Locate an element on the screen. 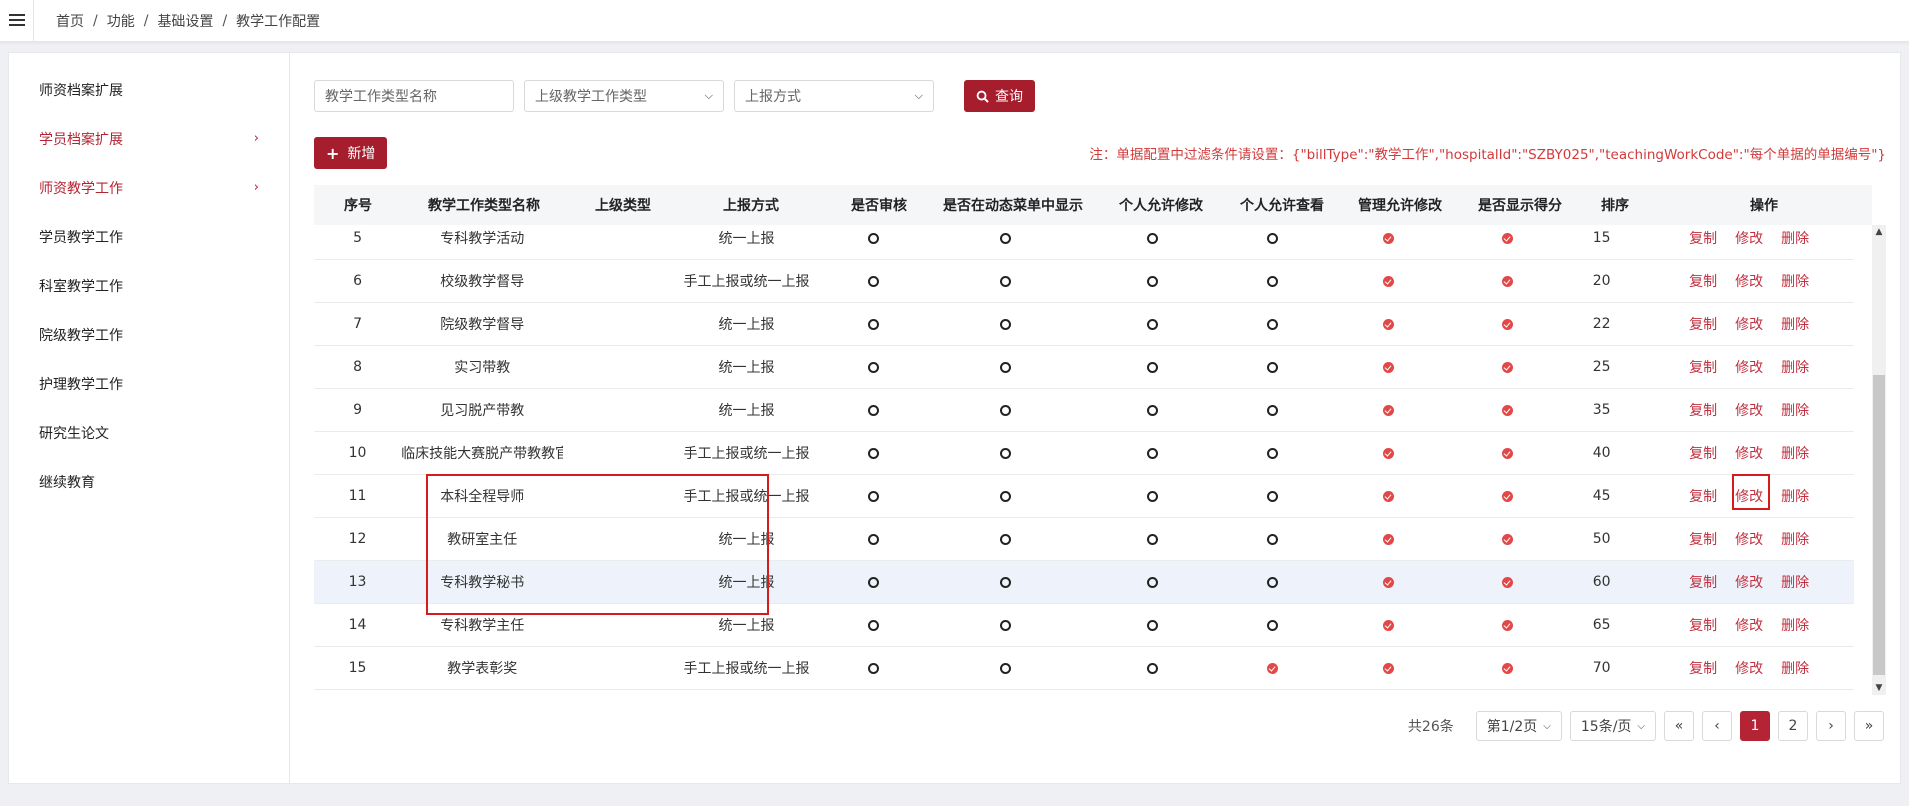 The height and width of the screenshot is (806, 1909). page-2-button: 2 is located at coordinates (1793, 726).